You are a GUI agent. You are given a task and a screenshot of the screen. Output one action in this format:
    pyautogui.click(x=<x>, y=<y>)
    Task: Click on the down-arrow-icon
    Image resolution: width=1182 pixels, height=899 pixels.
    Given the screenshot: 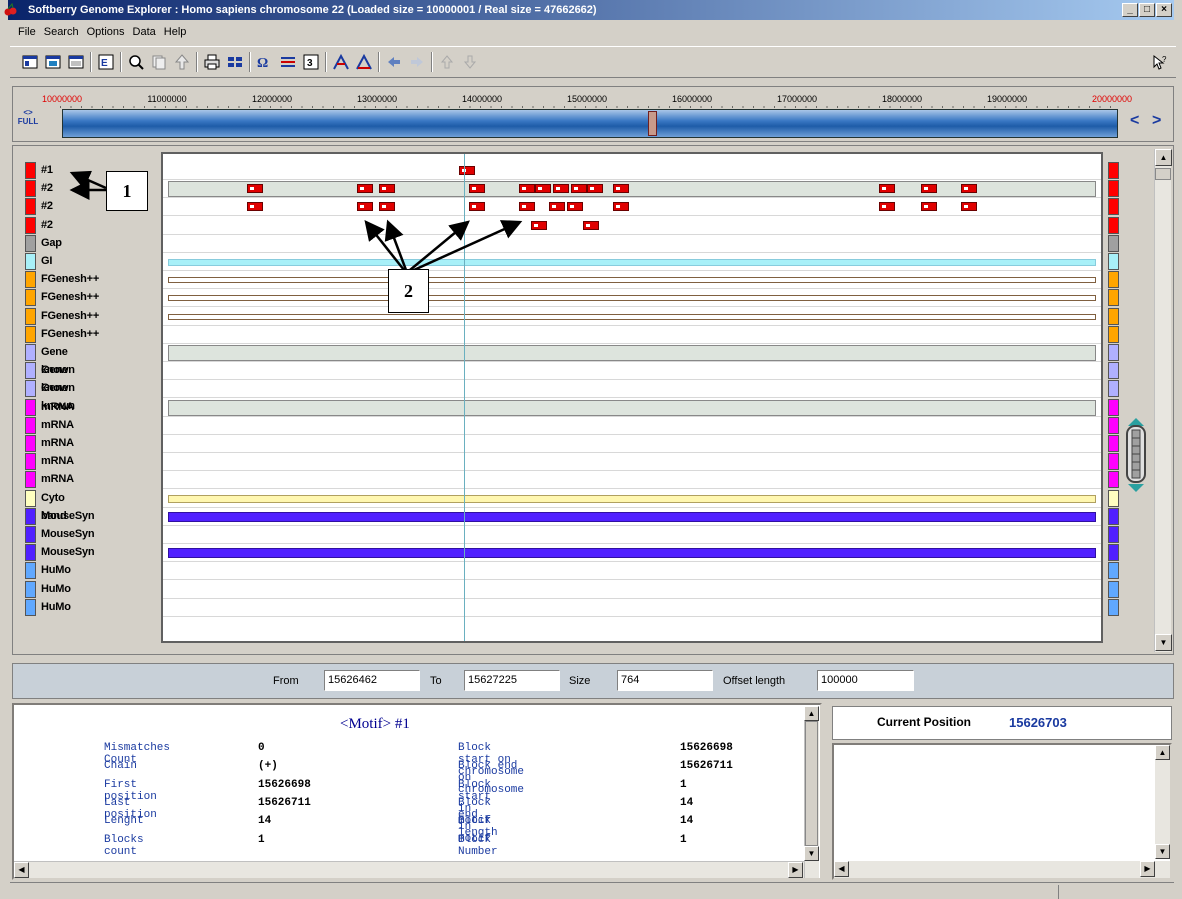 What is the action you would take?
    pyautogui.click(x=470, y=62)
    